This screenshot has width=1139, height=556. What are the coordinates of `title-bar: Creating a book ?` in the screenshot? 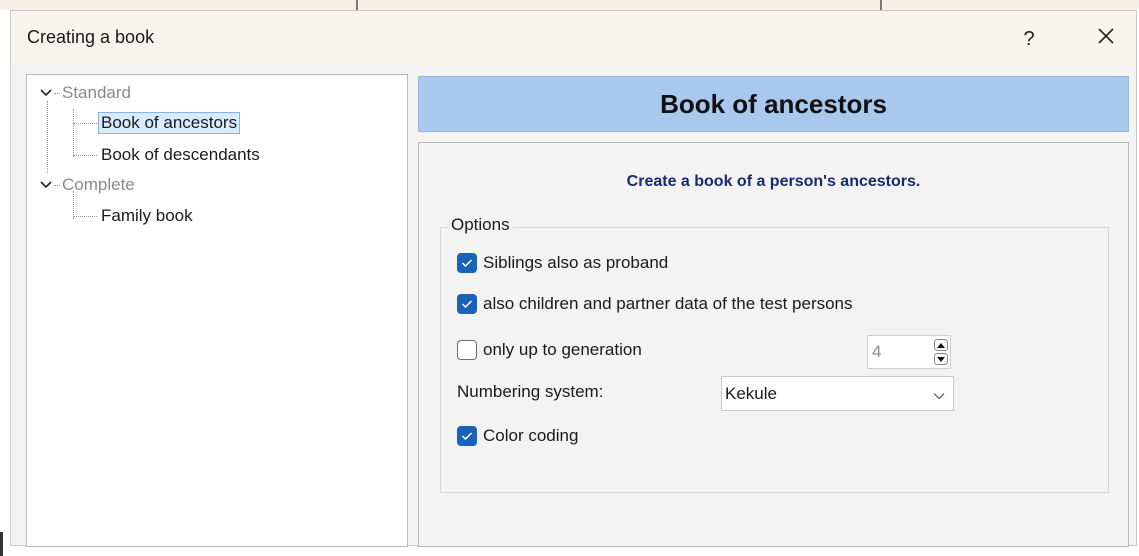 It's located at (573, 38).